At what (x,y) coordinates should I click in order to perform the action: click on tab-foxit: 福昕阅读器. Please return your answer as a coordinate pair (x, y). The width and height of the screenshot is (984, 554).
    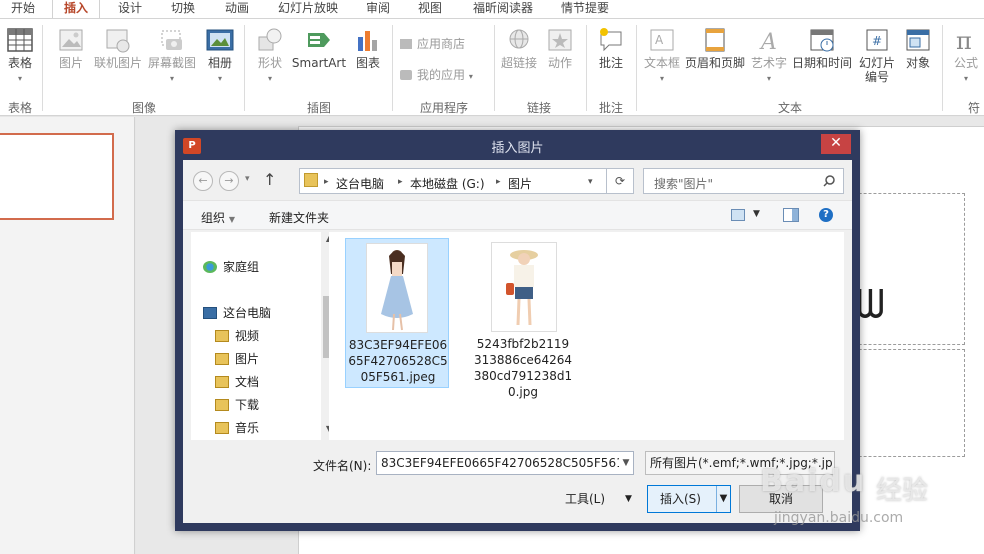
    Looking at the image, I should click on (503, 9).